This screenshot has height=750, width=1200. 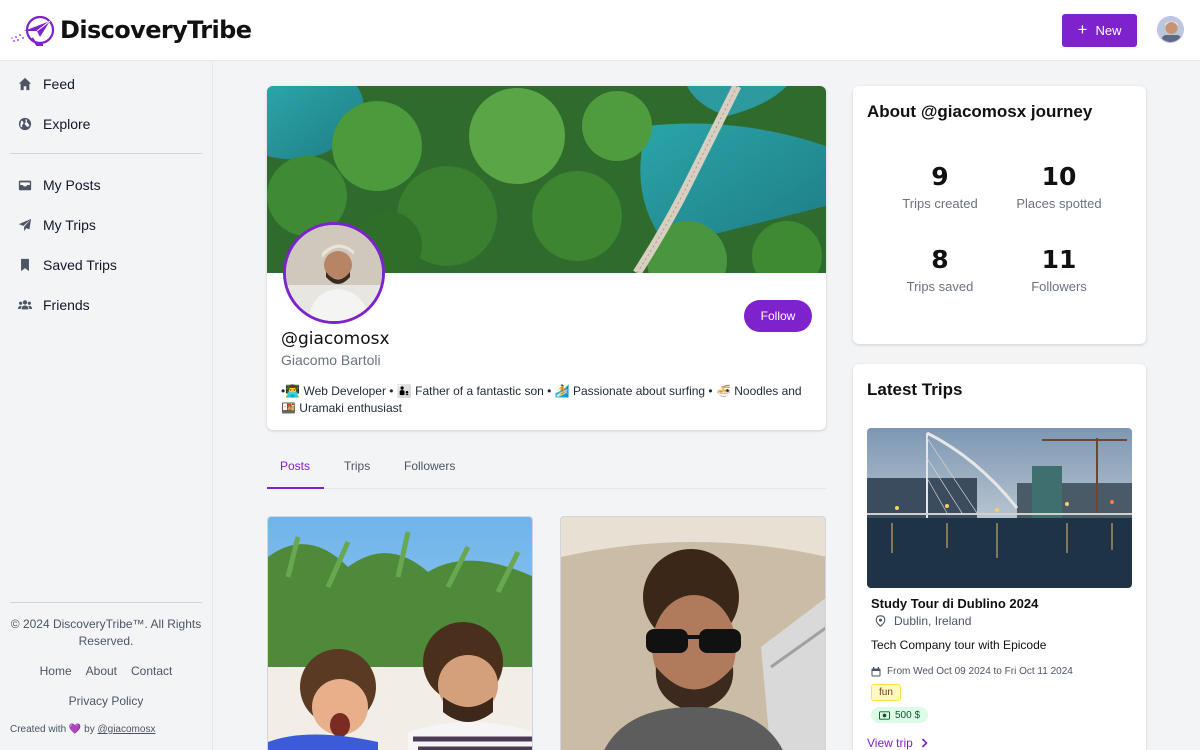 I want to click on plus-icon: +, so click(x=1082, y=29).